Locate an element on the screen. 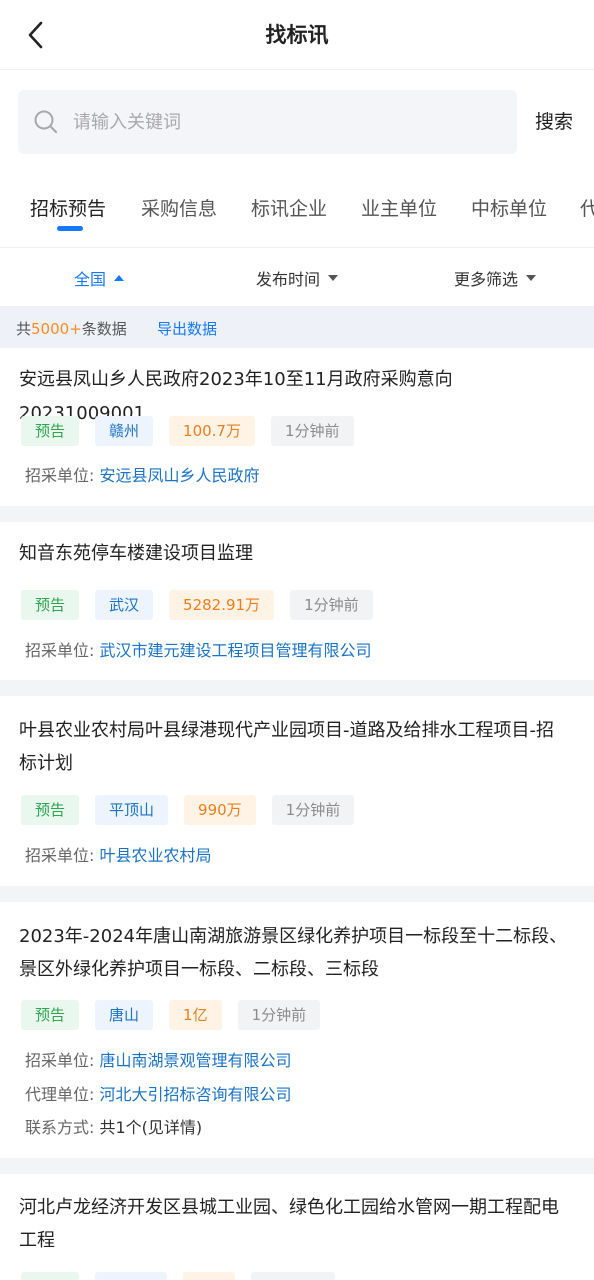 The width and height of the screenshot is (594, 1280). search-bar: 搜索 is located at coordinates (306, 122).